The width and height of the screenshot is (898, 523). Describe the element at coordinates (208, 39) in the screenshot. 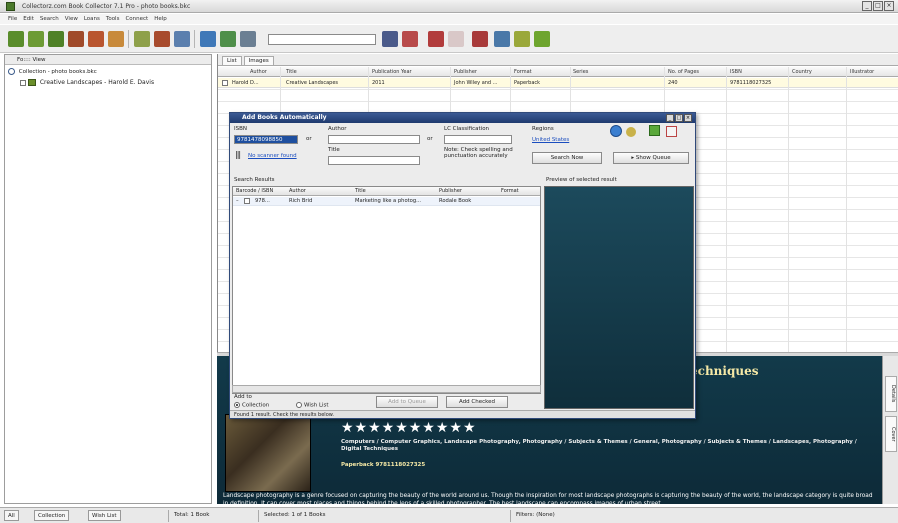

I see `view-icon` at that location.